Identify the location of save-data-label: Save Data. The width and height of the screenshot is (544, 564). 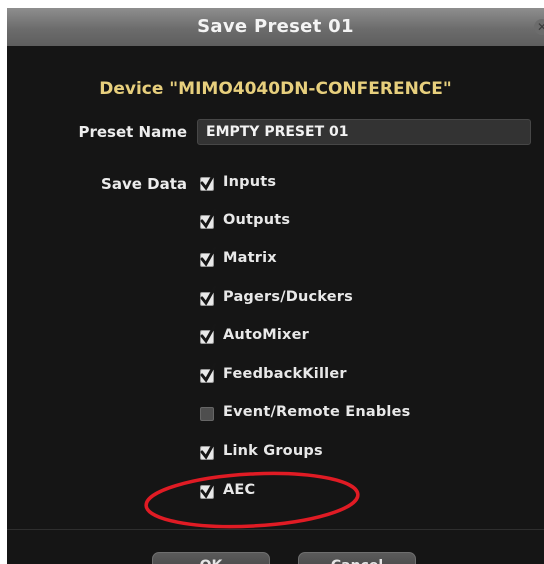
(144, 184).